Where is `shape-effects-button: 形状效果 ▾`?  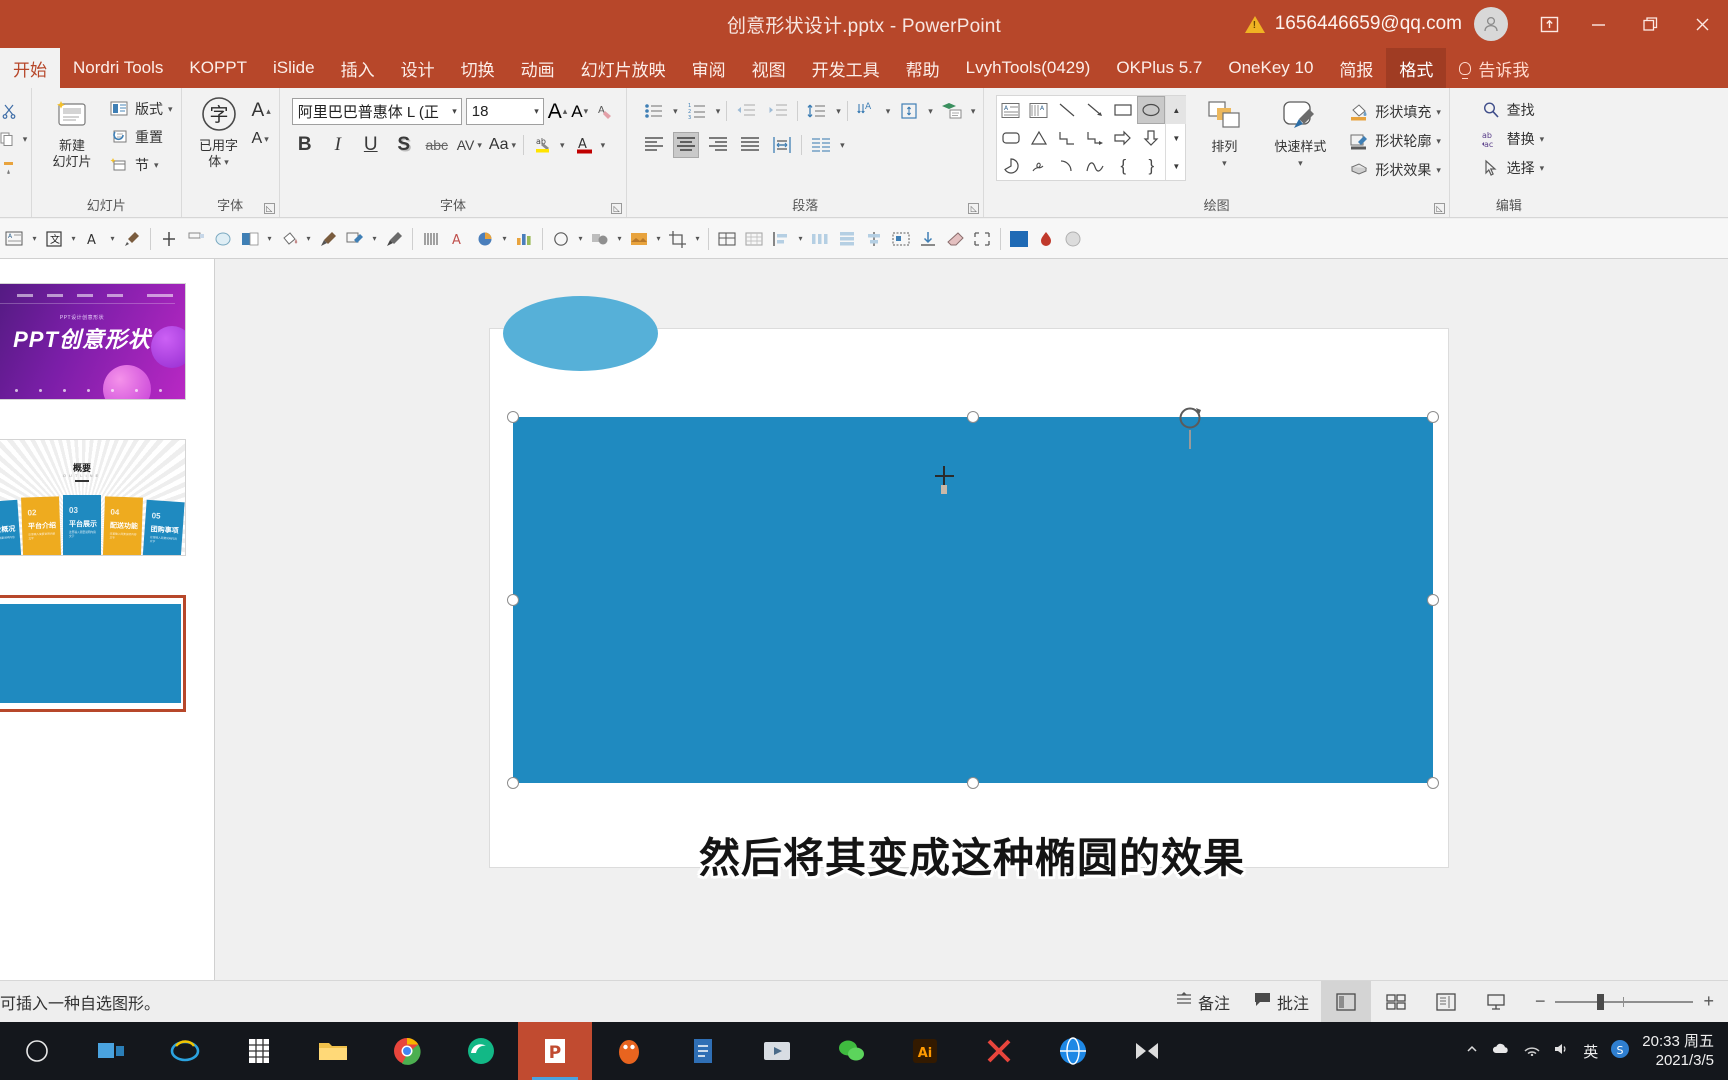
shape-effects-button: 形状效果 ▾ is located at coordinates (1394, 170).